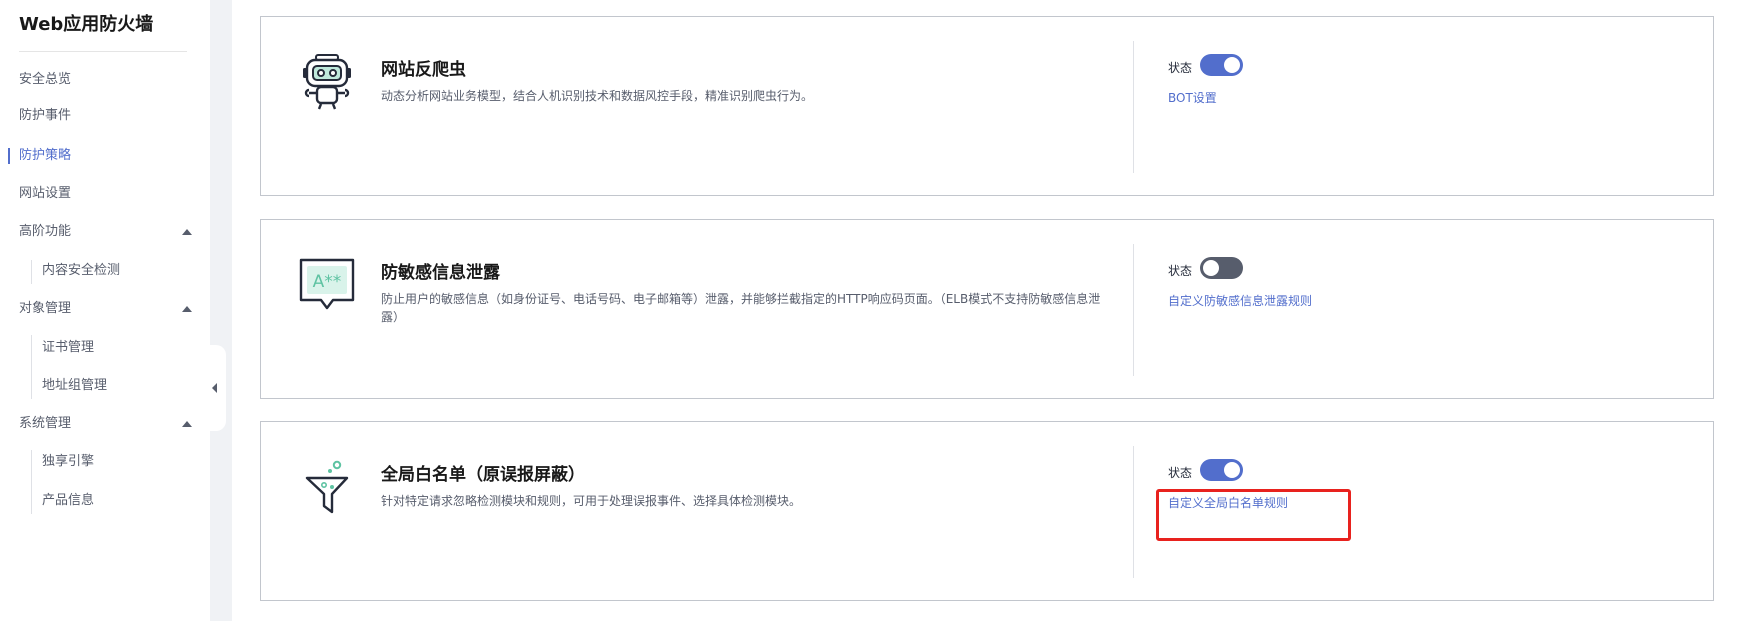 The image size is (1743, 621). Describe the element at coordinates (132, 386) in the screenshot. I see `sidebar-item-address-groups: 地址组管理` at that location.